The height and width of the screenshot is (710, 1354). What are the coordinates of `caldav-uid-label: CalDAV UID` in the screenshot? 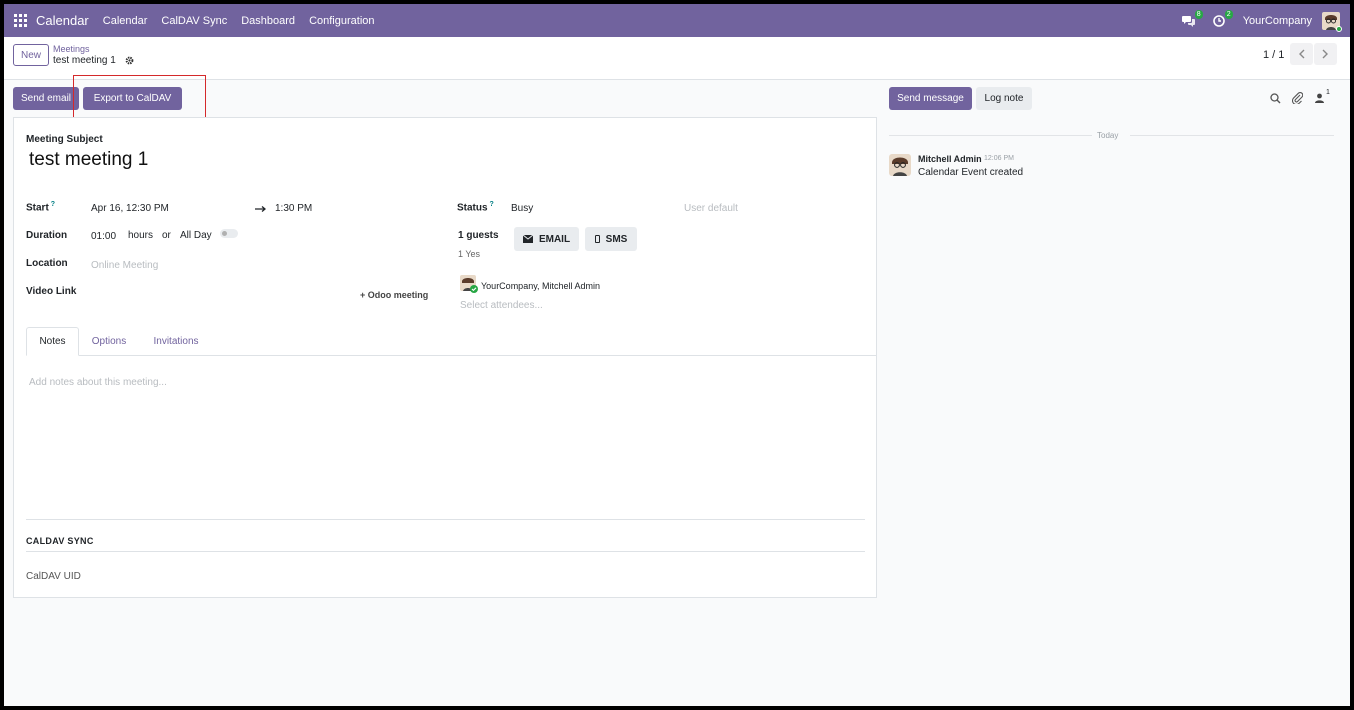 It's located at (53, 576).